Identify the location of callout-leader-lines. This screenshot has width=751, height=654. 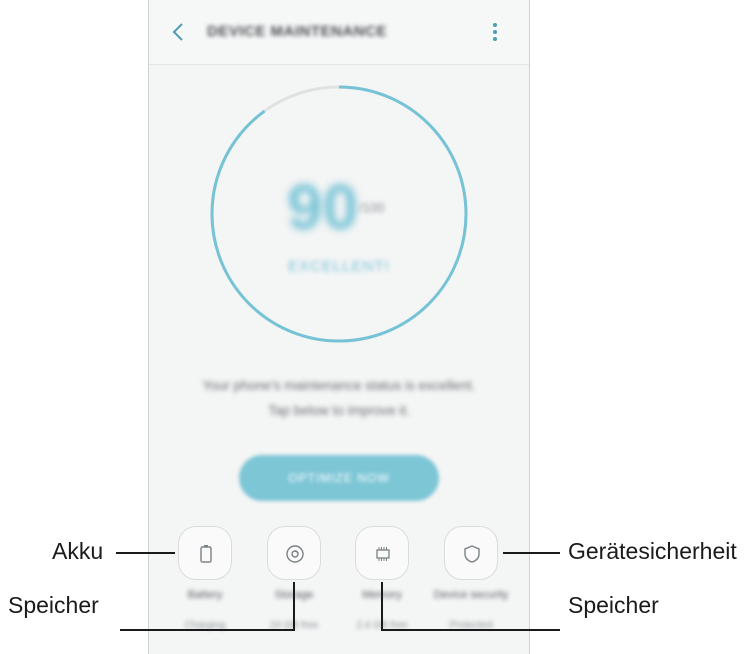
(338, 591).